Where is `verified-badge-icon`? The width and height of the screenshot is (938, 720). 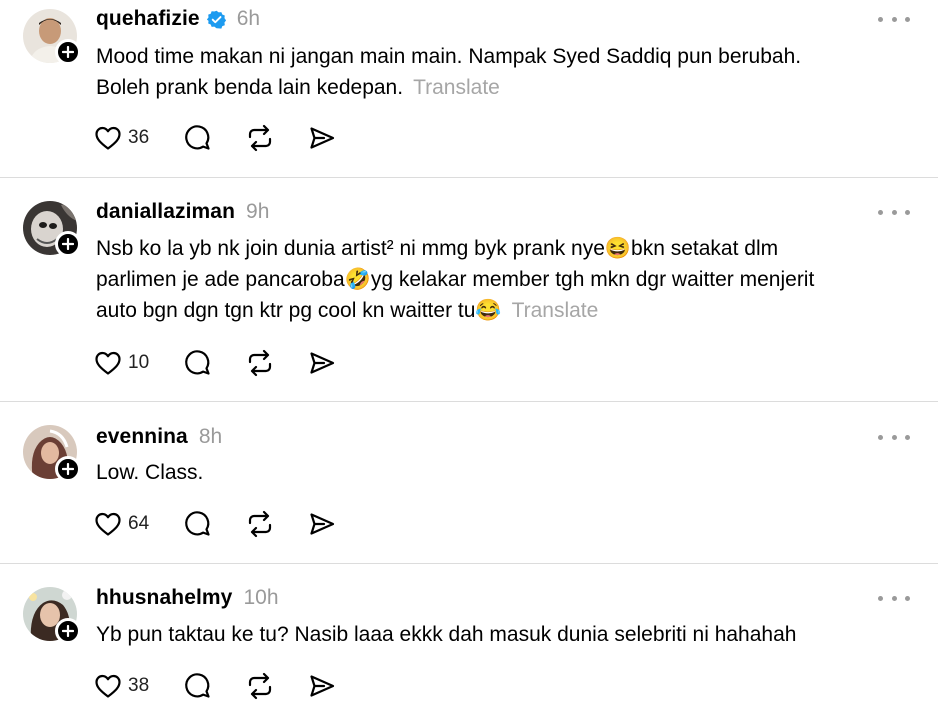 verified-badge-icon is located at coordinates (216, 19).